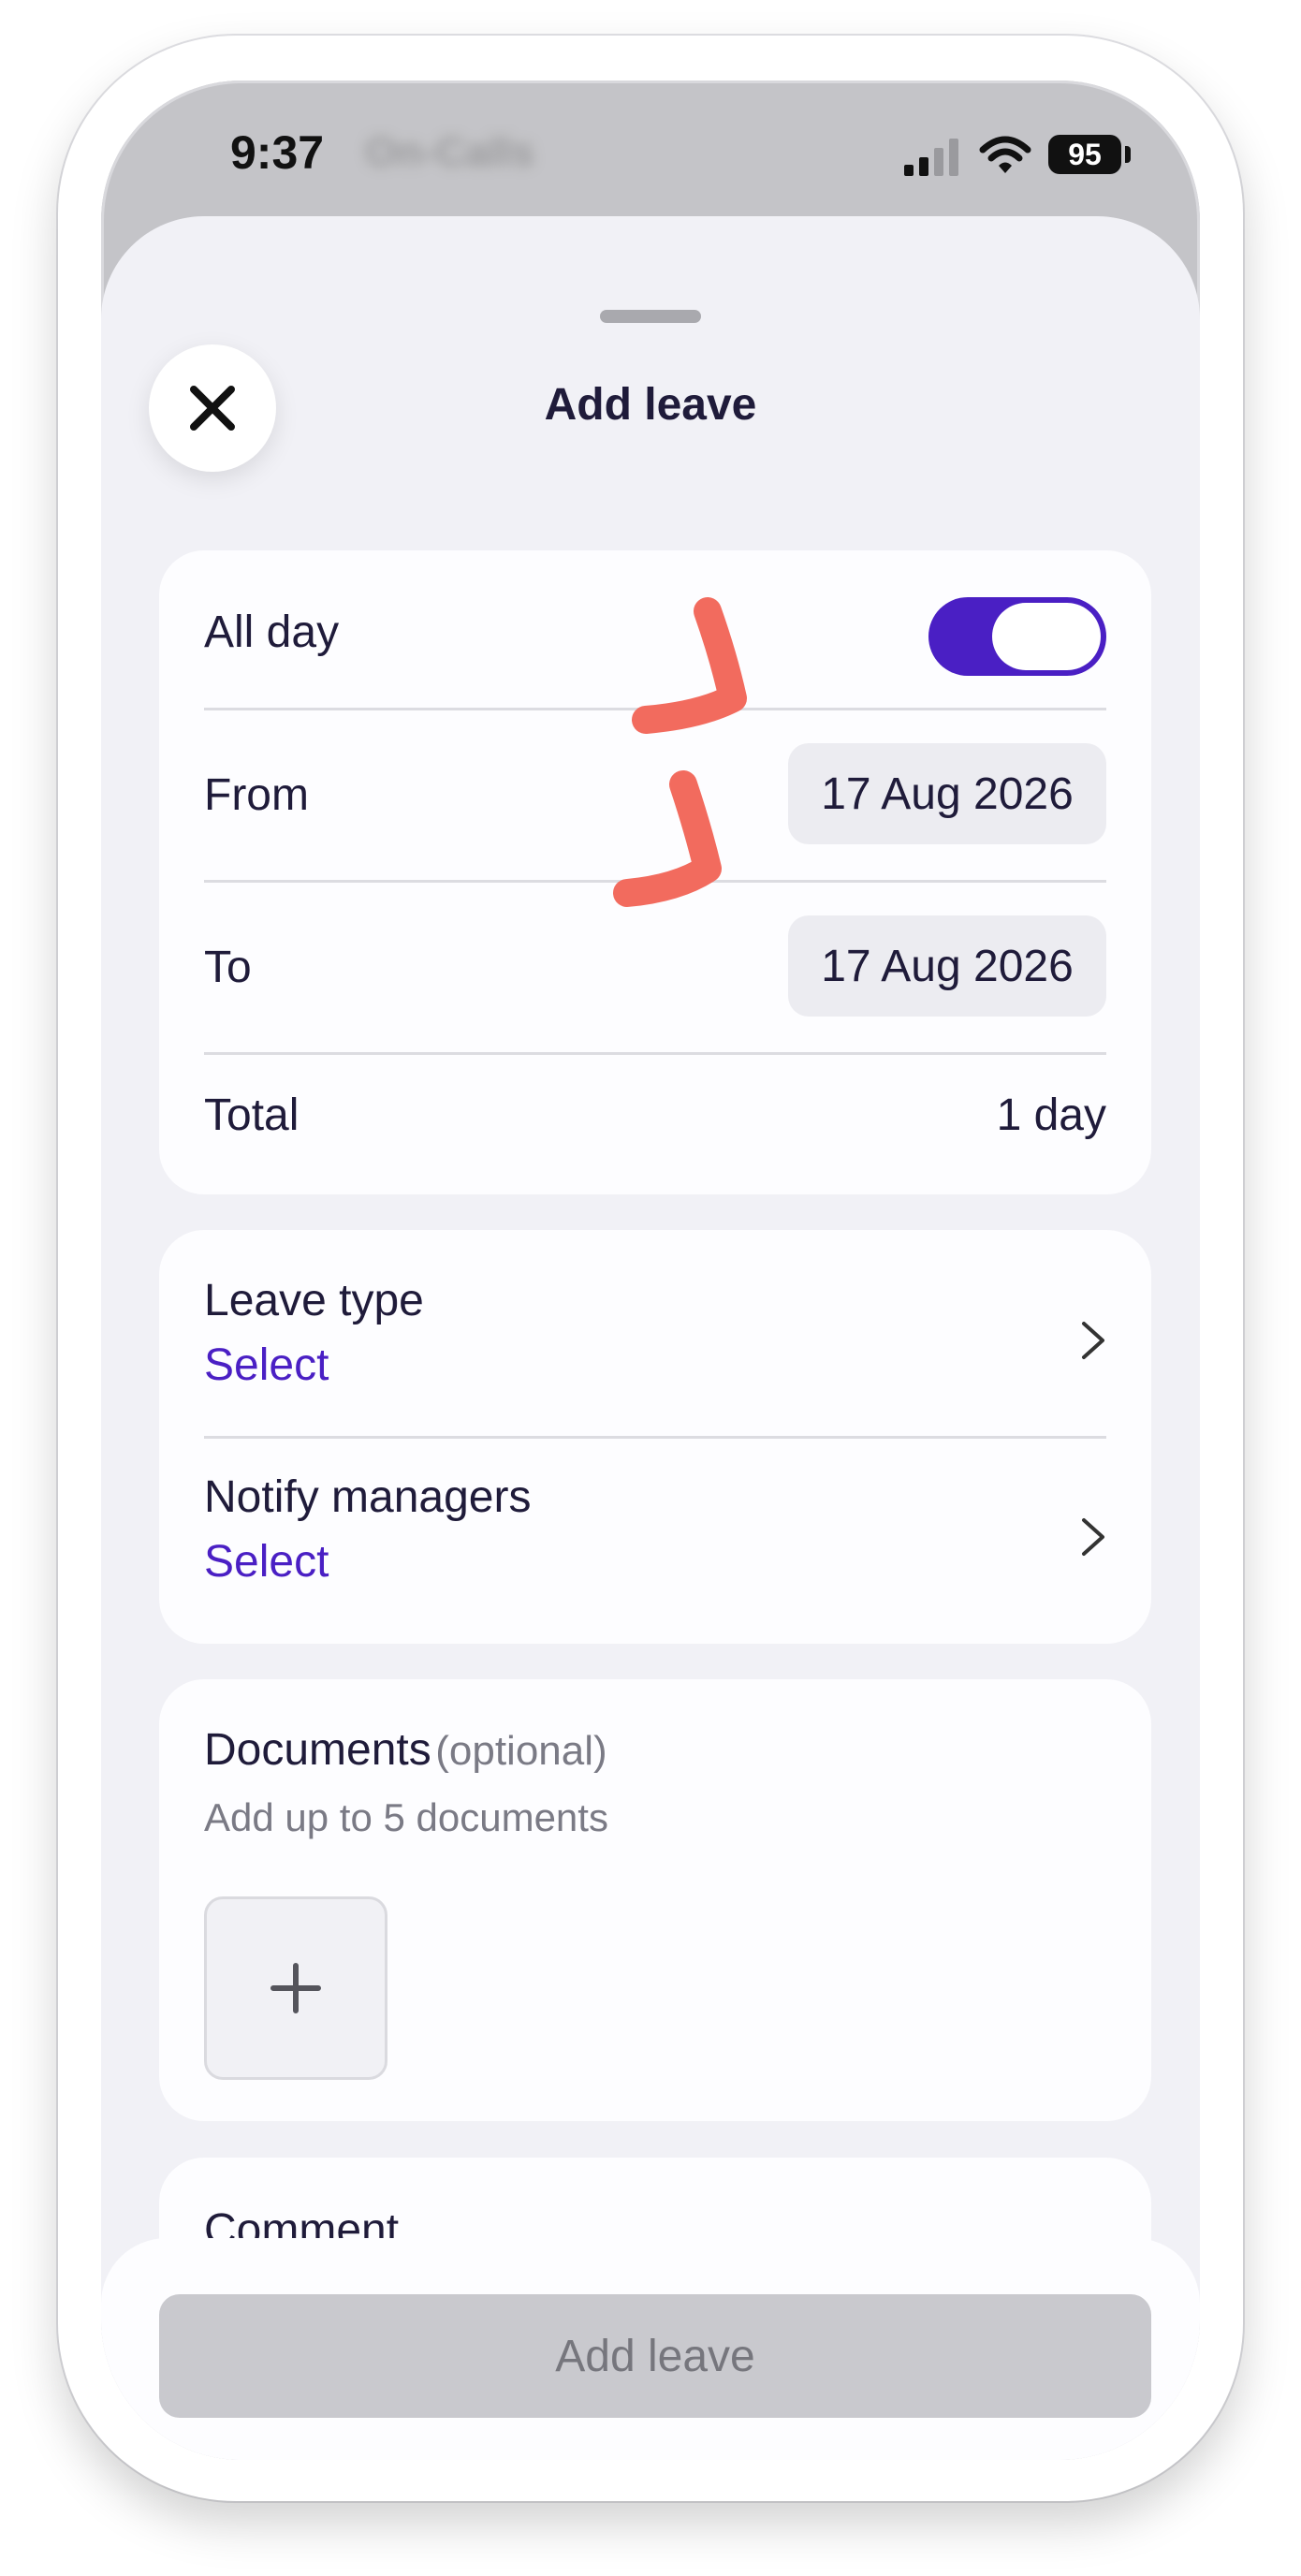 The height and width of the screenshot is (2576, 1301). Describe the element at coordinates (655, 1122) in the screenshot. I see `total-row: Total 1 day` at that location.